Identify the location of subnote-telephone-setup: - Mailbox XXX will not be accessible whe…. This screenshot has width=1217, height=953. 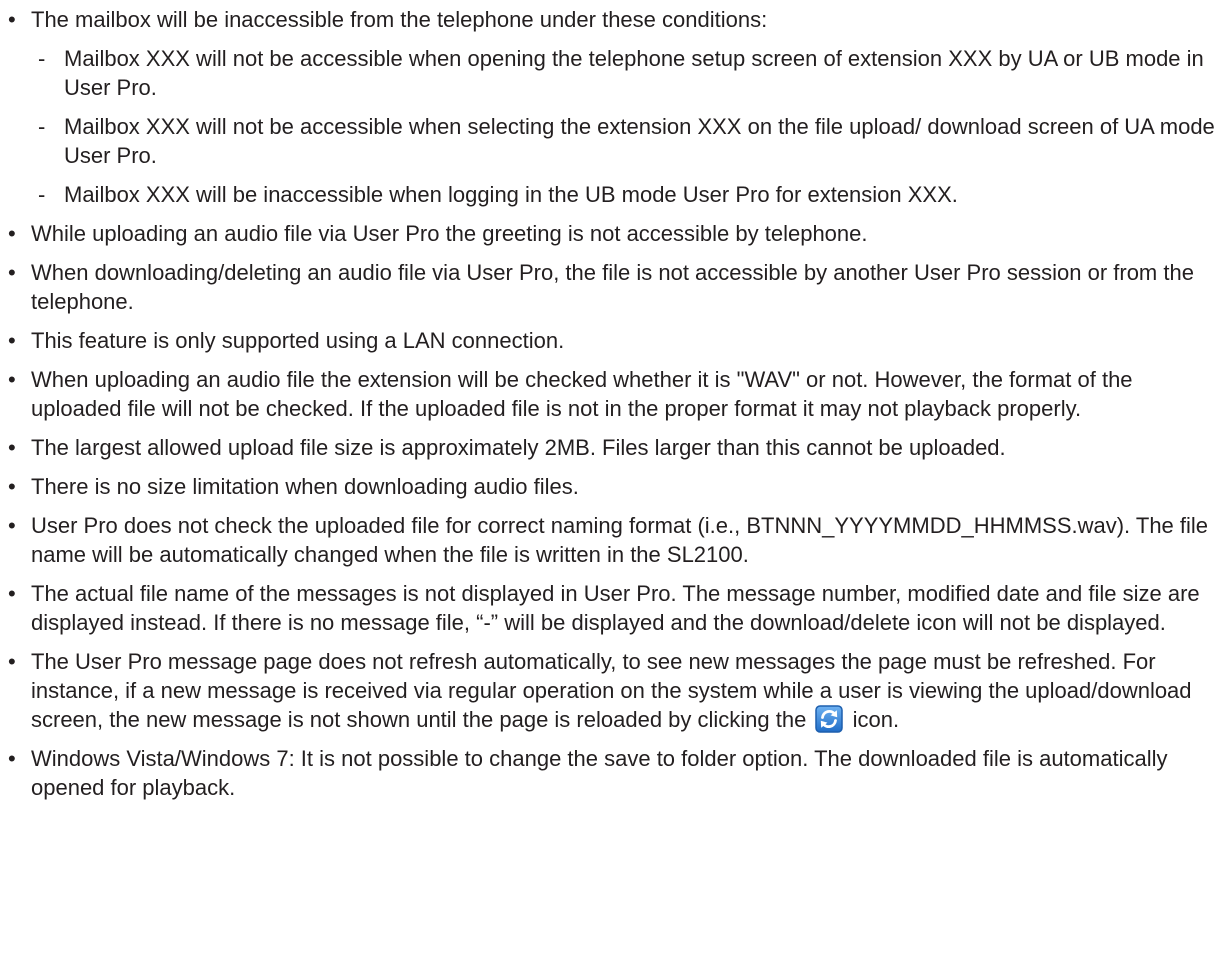
(608, 73).